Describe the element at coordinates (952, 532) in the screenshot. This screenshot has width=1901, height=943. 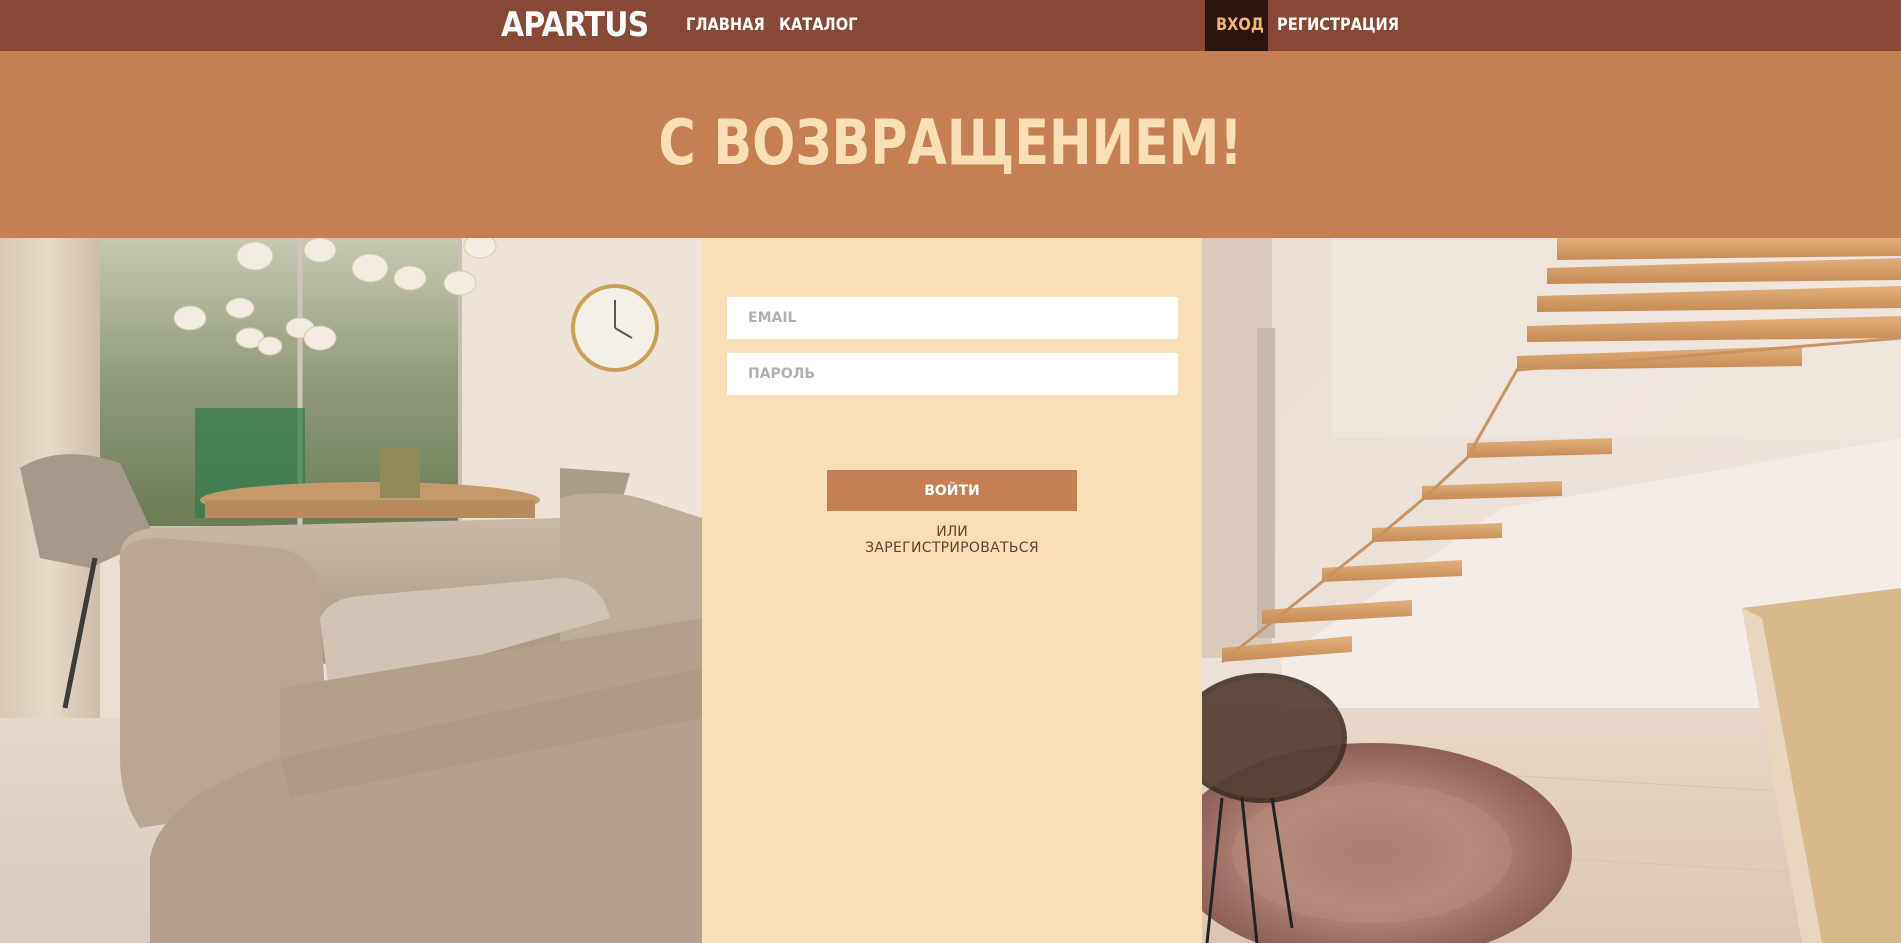
I see `or-separator-text: ИЛИ` at that location.